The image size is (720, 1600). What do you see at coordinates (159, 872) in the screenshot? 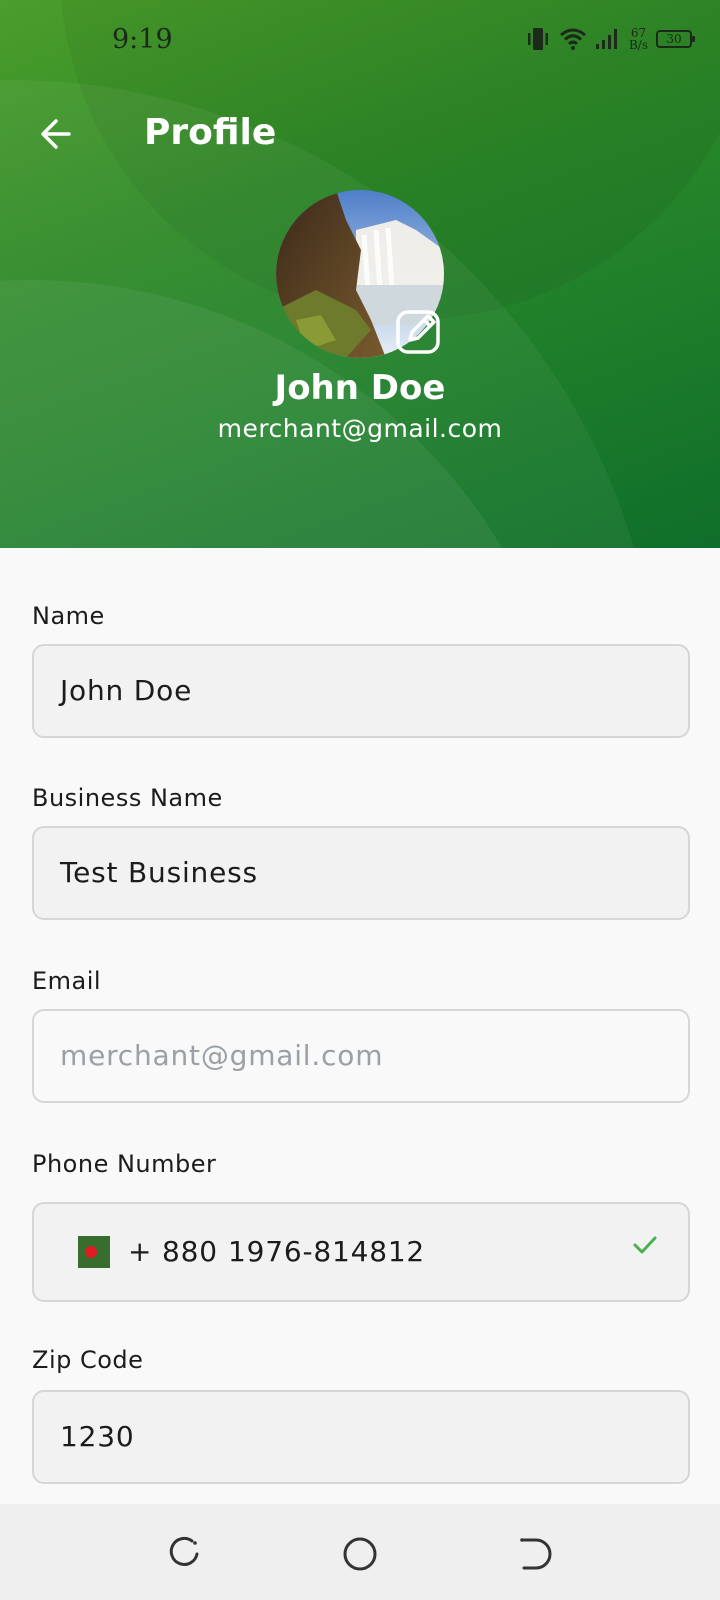
I see `business-name-value: Test Business` at bounding box center [159, 872].